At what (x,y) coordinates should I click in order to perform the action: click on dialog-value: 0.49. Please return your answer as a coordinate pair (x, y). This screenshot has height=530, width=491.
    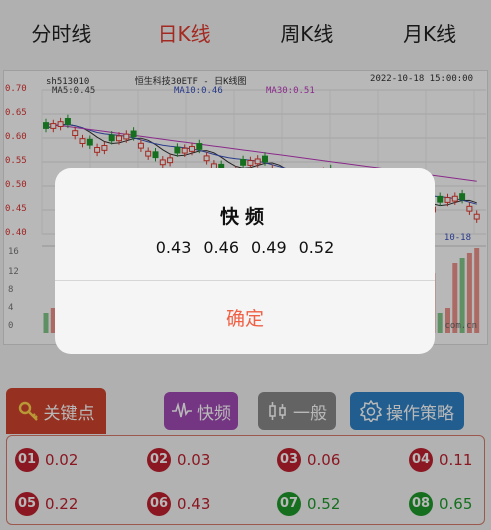
    Looking at the image, I should click on (269, 247).